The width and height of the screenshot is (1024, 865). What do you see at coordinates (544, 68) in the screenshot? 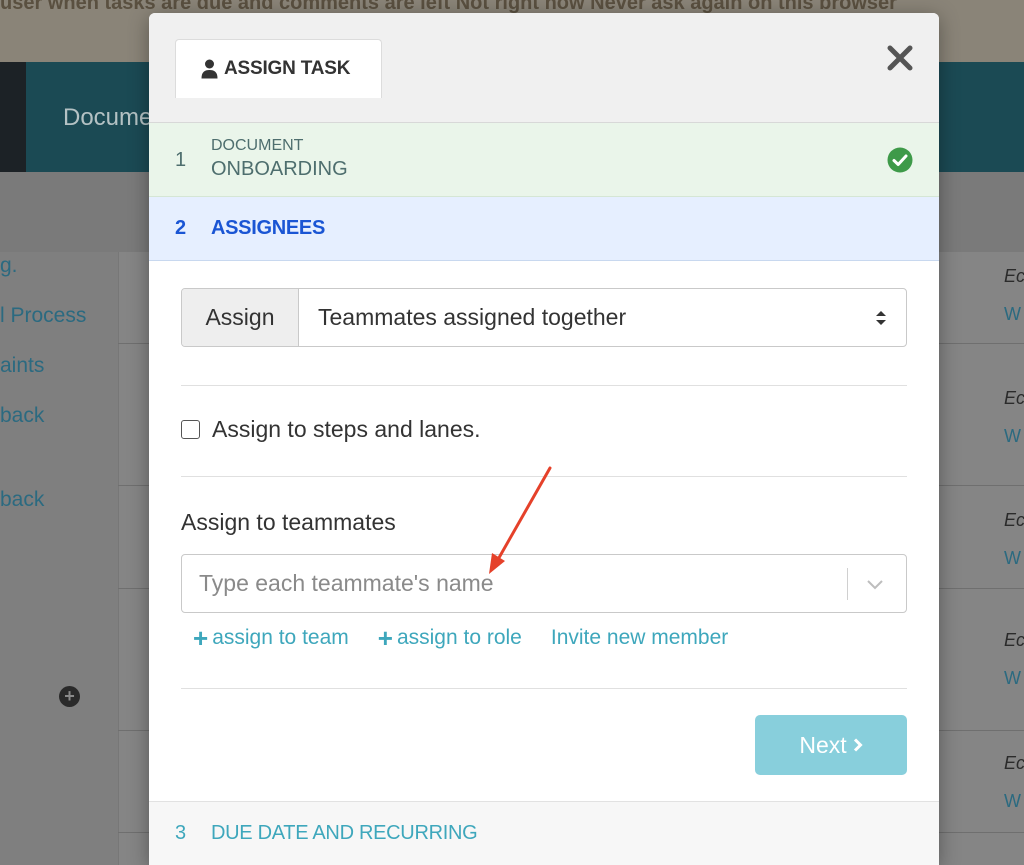
I see `modal-header: ASSIGN TASK` at bounding box center [544, 68].